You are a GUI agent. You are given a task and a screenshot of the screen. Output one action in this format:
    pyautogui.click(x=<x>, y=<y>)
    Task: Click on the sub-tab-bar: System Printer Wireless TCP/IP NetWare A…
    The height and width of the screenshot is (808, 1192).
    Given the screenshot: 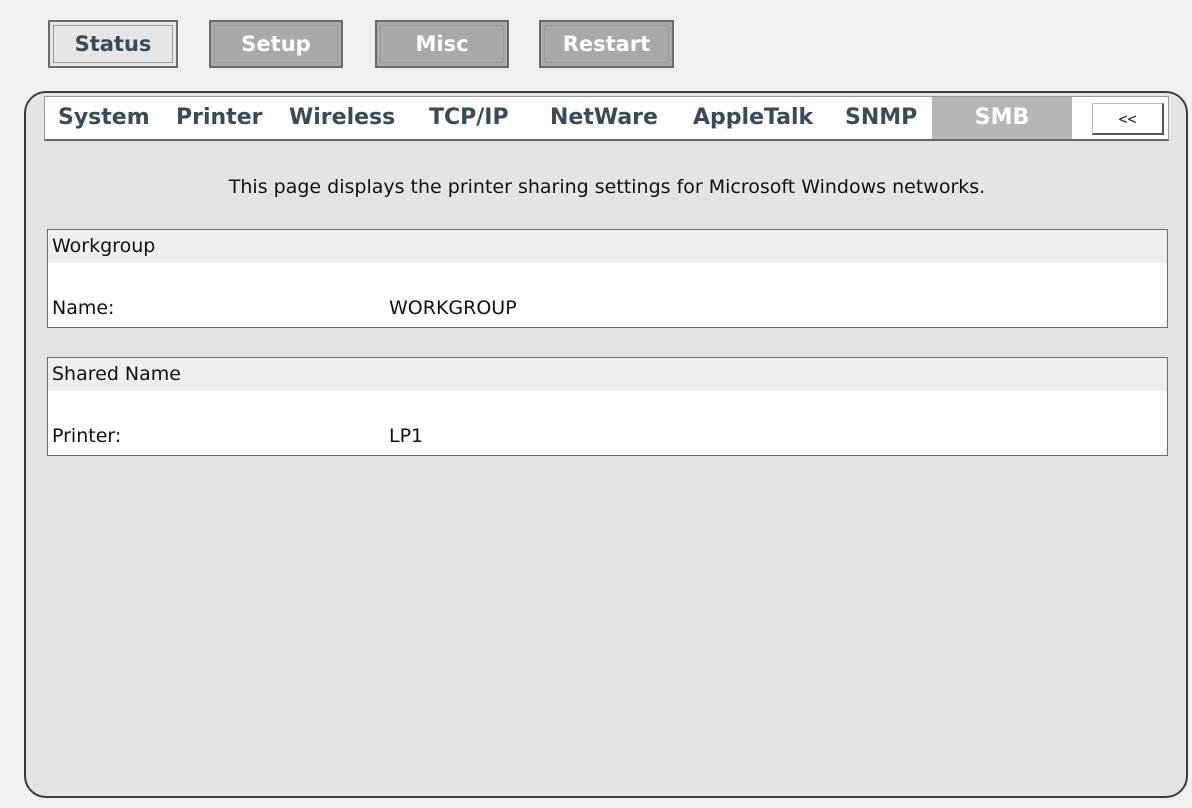 What is the action you would take?
    pyautogui.click(x=606, y=118)
    